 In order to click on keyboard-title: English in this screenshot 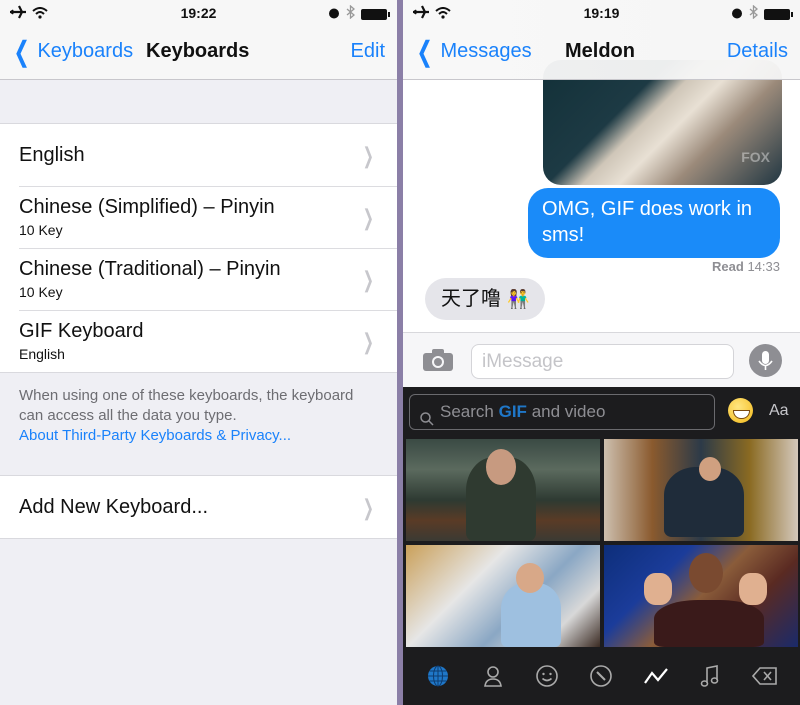, I will do `click(52, 154)`.